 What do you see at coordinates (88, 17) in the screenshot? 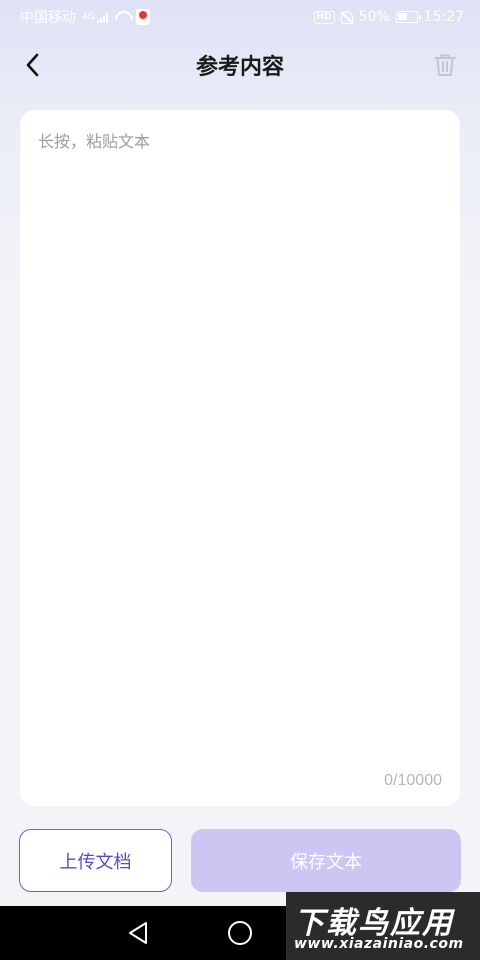
I see `network-type-label: 4G` at bounding box center [88, 17].